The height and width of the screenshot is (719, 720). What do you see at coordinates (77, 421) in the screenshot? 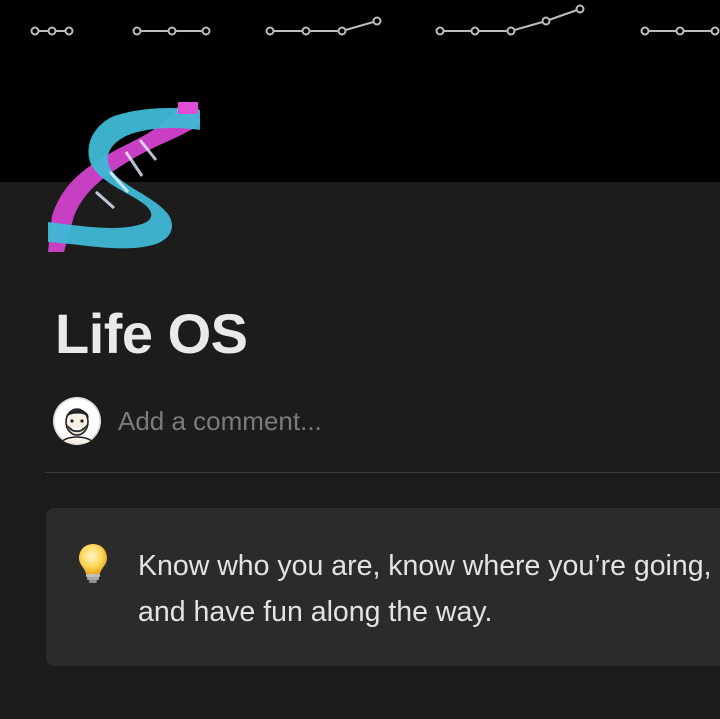
I see `user-avatar` at bounding box center [77, 421].